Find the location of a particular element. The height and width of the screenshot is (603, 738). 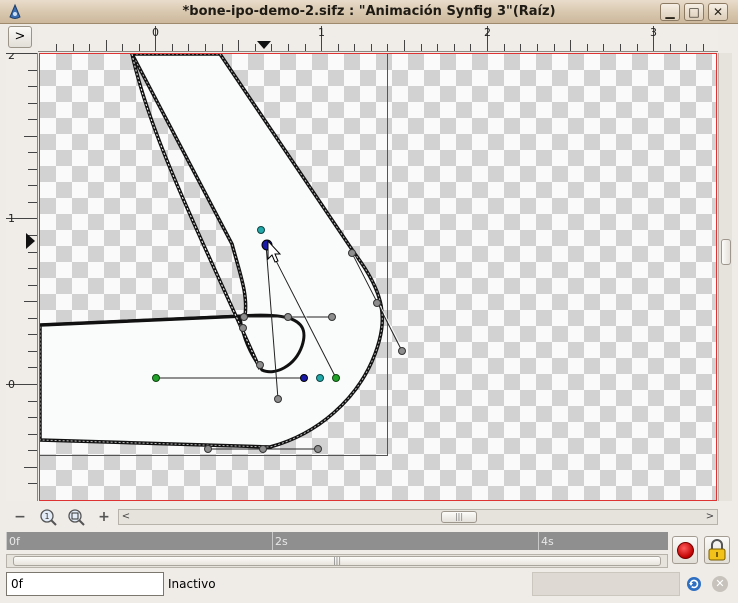

scroll-right-arrow: > is located at coordinates (710, 517).